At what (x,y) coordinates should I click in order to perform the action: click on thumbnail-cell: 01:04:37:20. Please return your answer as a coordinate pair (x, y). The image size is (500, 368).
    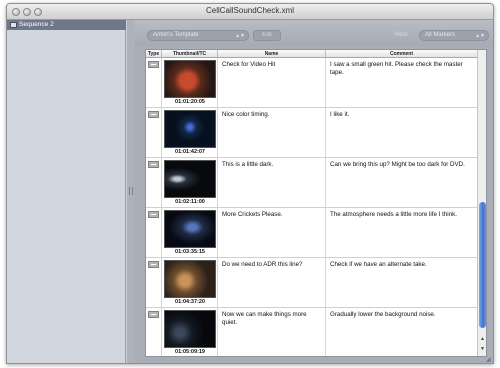
    Looking at the image, I should click on (190, 282).